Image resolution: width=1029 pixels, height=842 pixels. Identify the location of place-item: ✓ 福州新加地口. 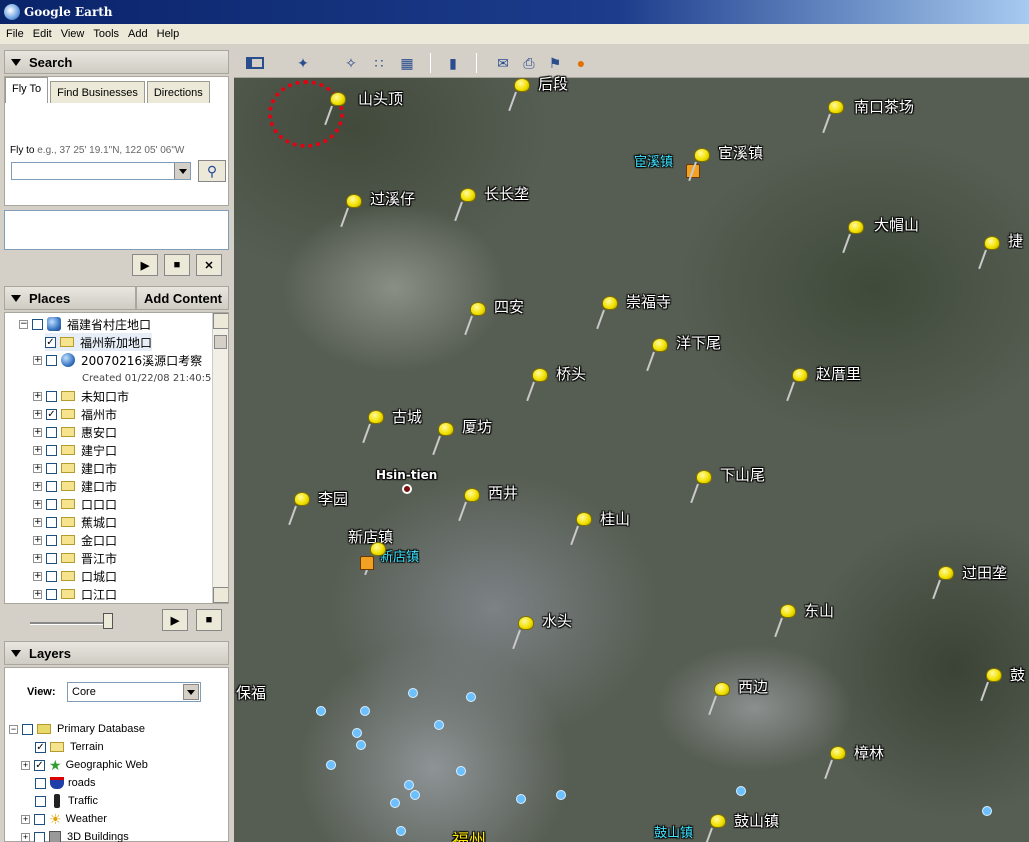
(99, 342).